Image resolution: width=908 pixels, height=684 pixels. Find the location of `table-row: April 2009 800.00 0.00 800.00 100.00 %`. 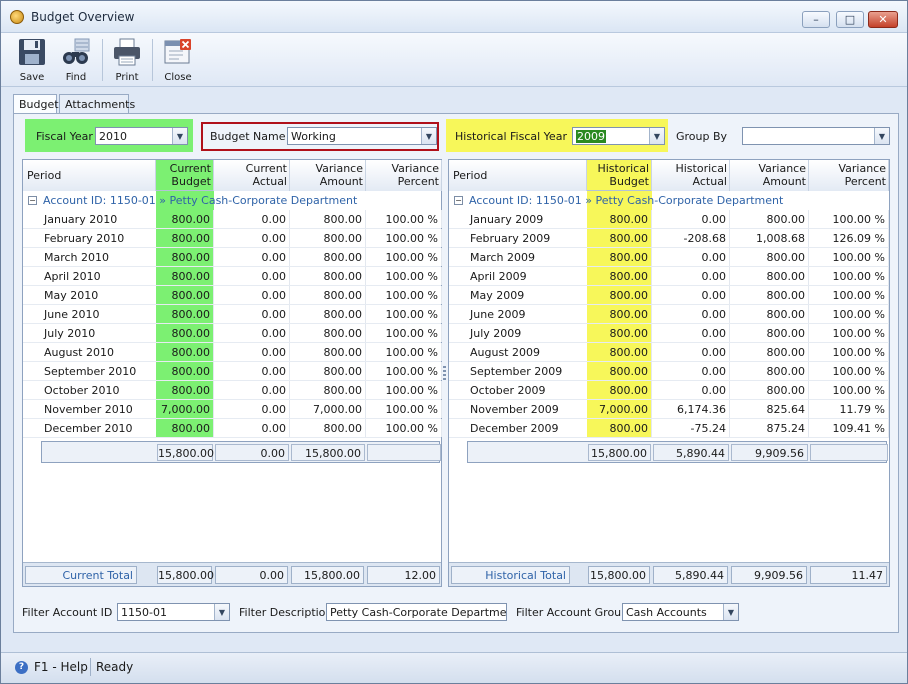

table-row: April 2009 800.00 0.00 800.00 100.00 % is located at coordinates (669, 276).